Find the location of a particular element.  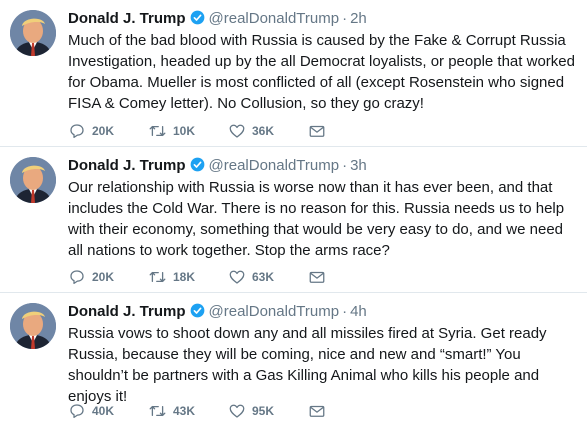

like-count: 95K is located at coordinates (263, 411).